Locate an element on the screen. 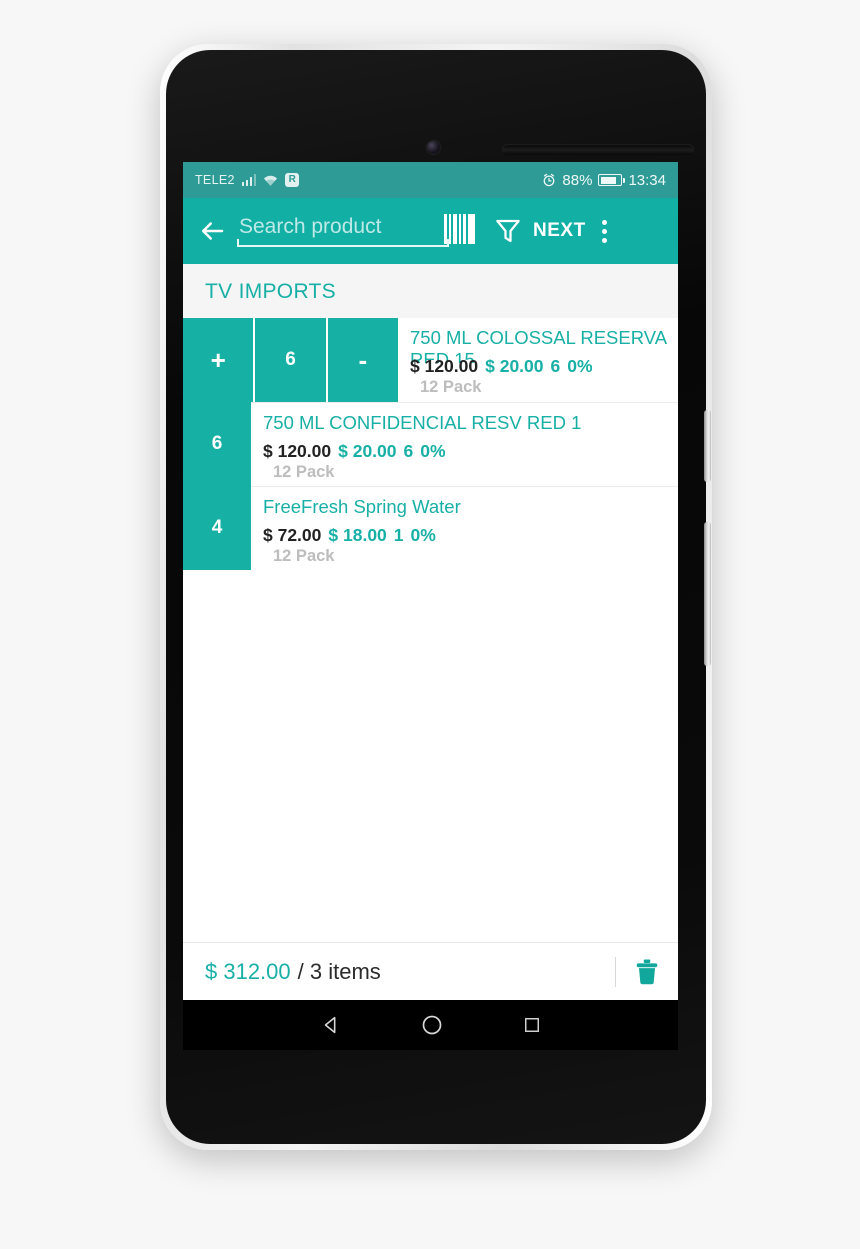  alarm-clock-icon is located at coordinates (549, 180).